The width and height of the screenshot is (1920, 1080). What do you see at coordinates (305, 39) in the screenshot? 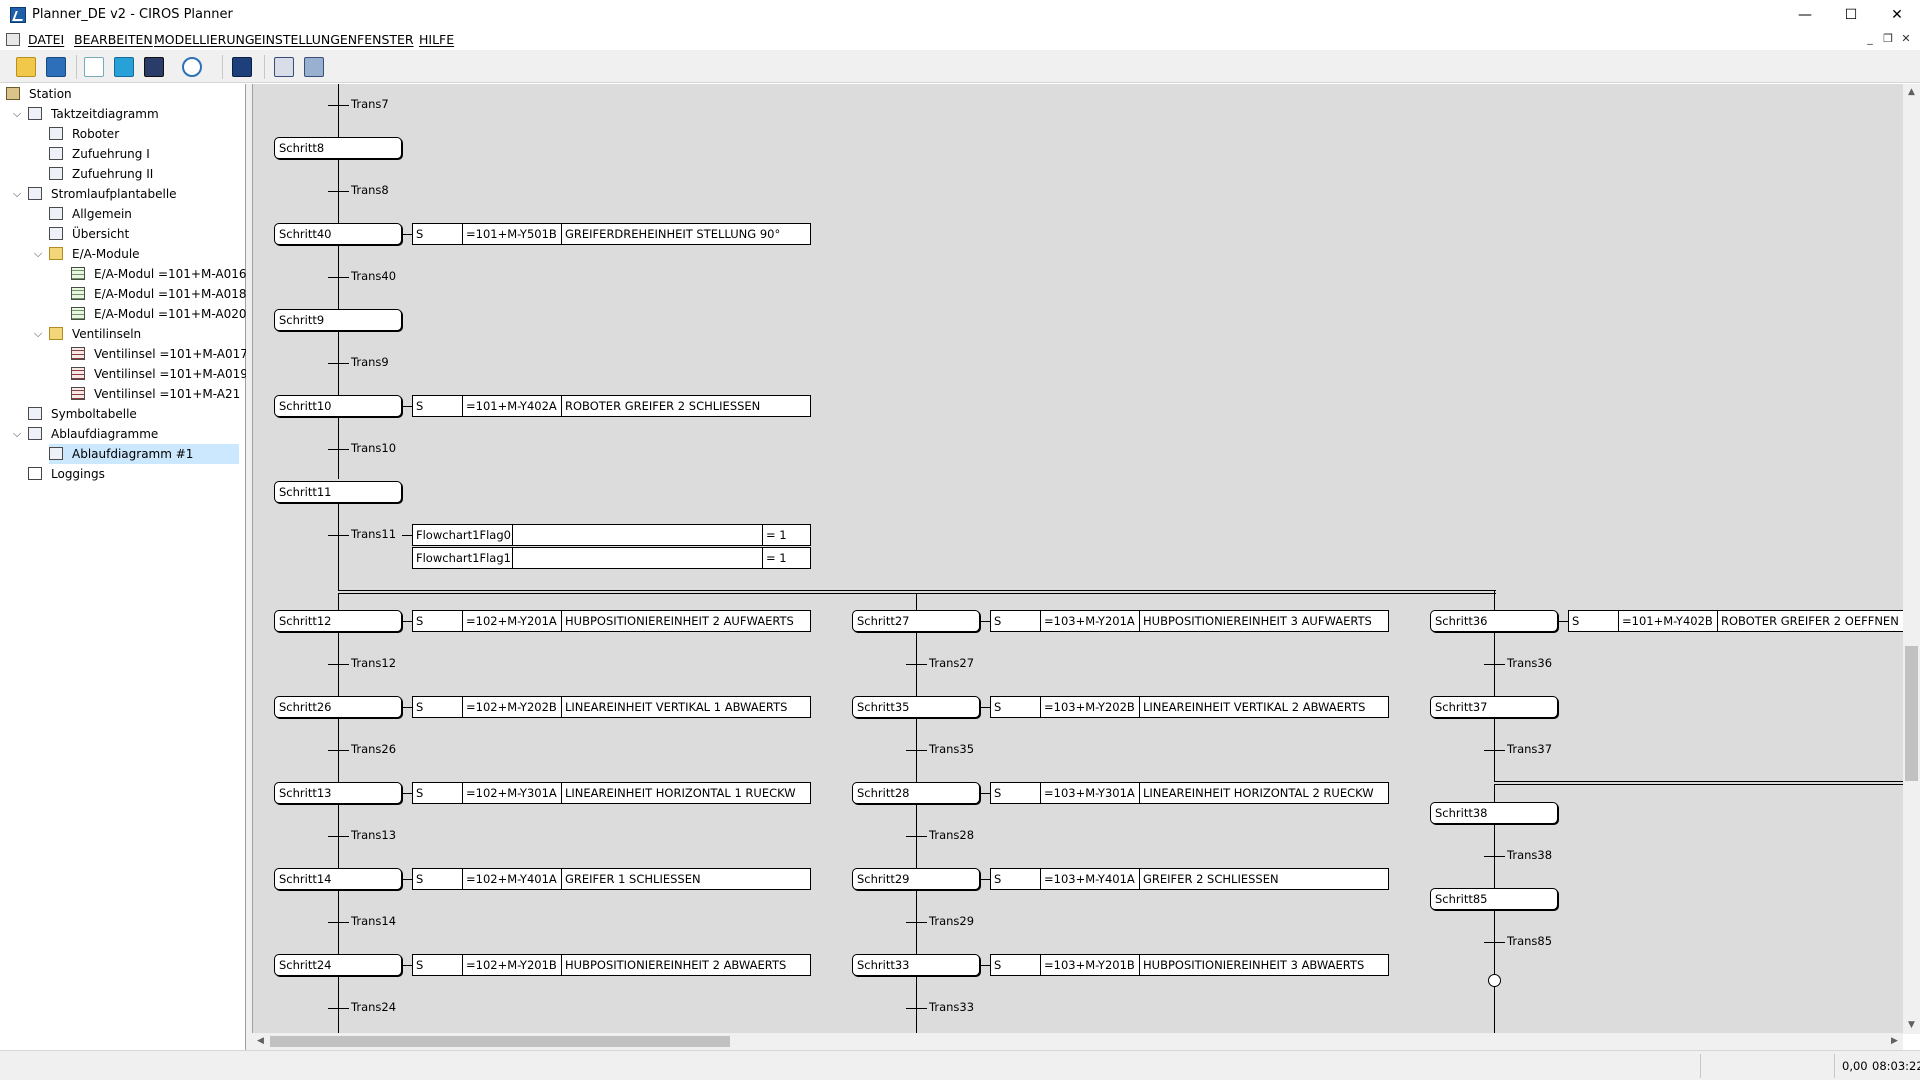
I see `menu-einstellungen: EINSTELLUNGEN` at bounding box center [305, 39].